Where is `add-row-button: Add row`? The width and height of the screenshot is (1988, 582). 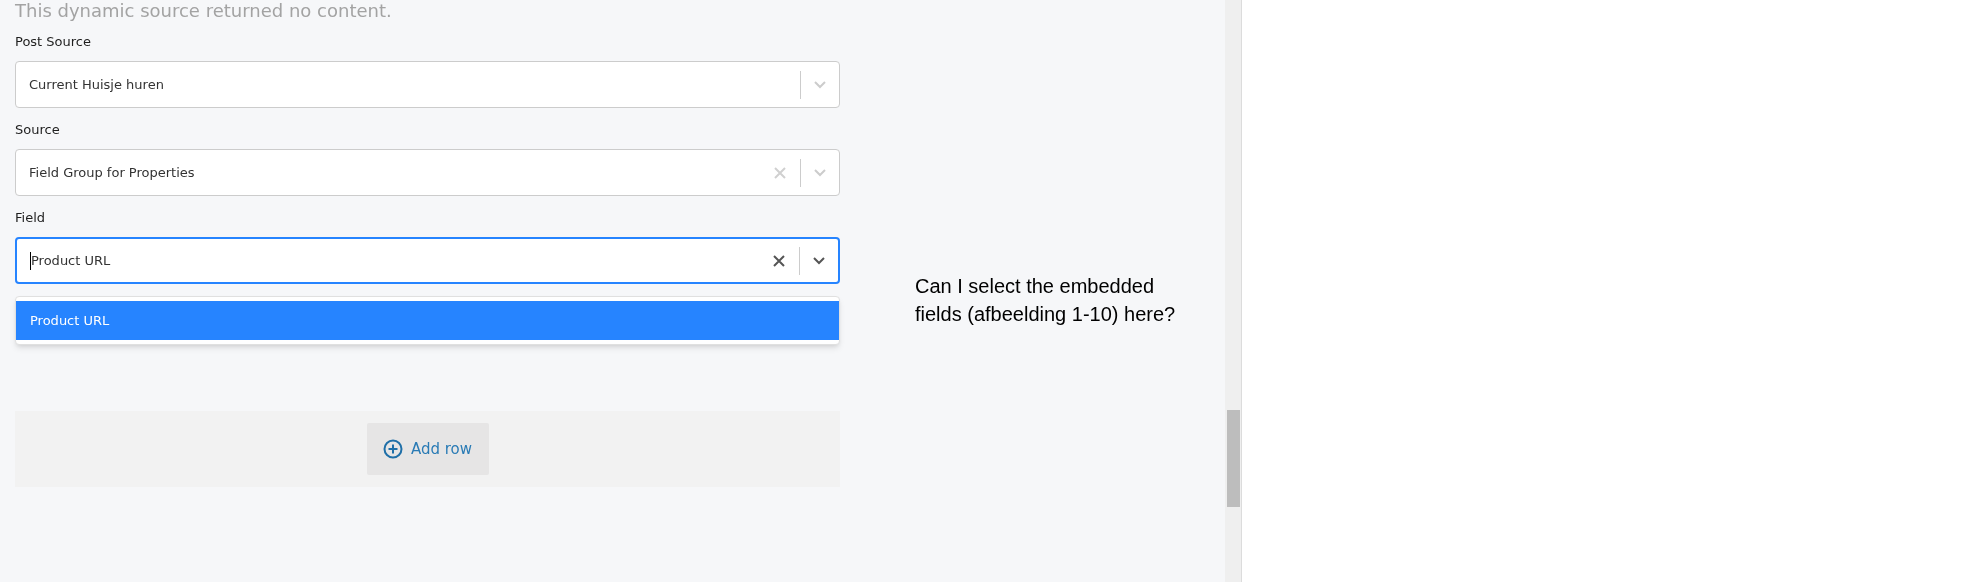 add-row-button: Add row is located at coordinates (427, 449).